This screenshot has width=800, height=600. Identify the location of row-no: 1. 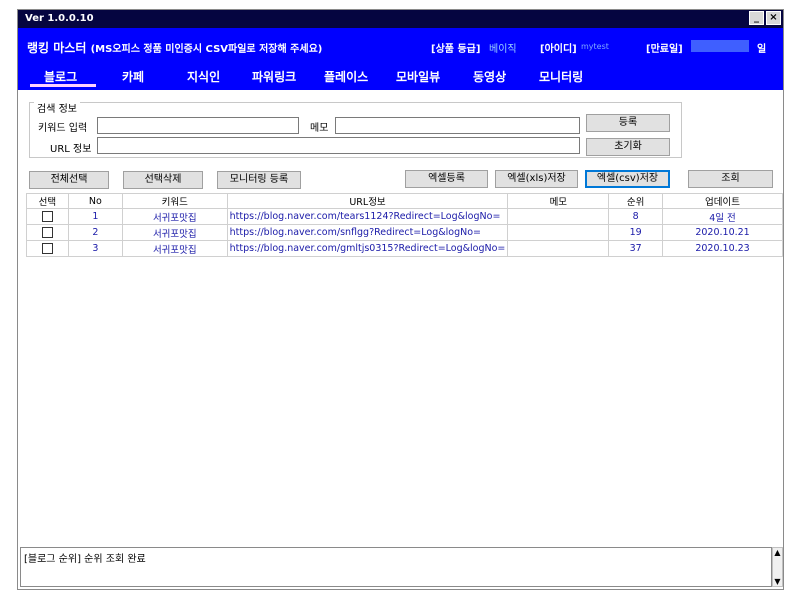
(95, 216).